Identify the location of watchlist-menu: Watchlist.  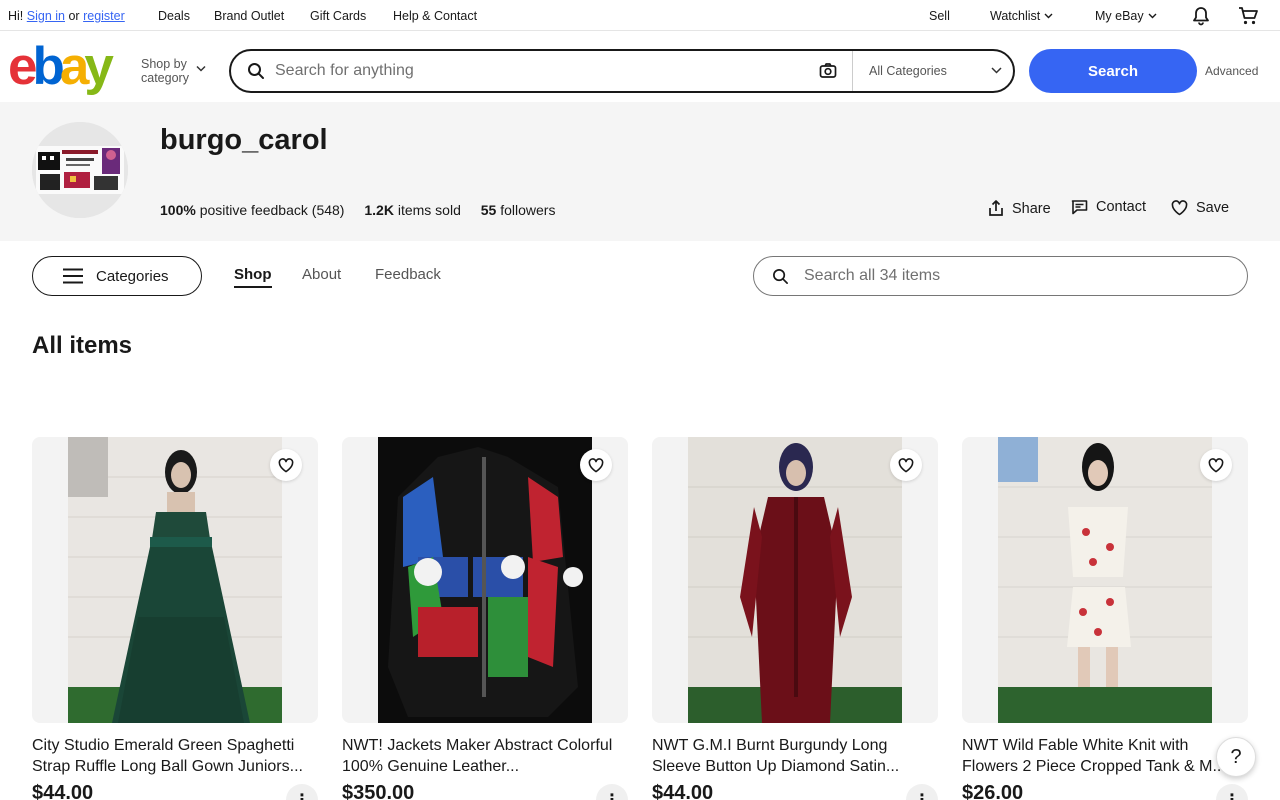
(1021, 16).